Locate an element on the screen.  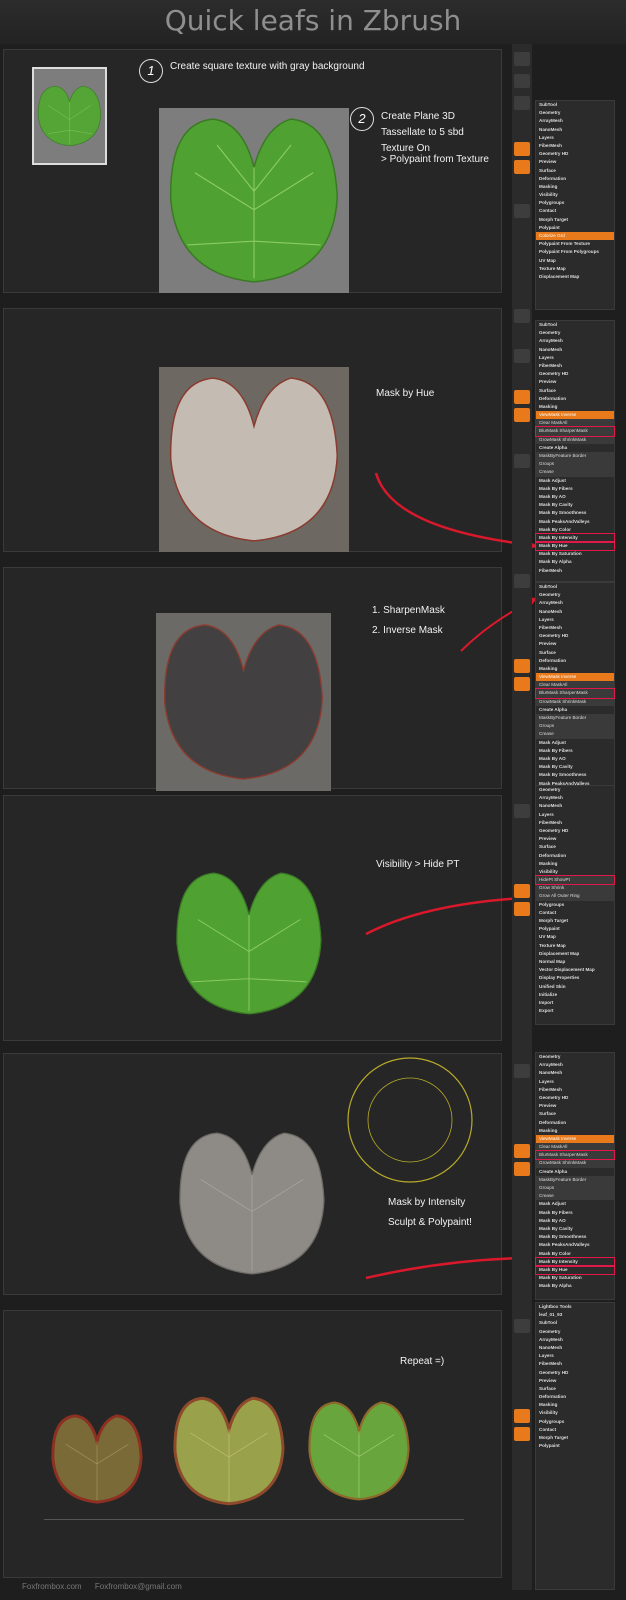
palette-item: Clear MaskAll is located at coordinates (575, 1147).